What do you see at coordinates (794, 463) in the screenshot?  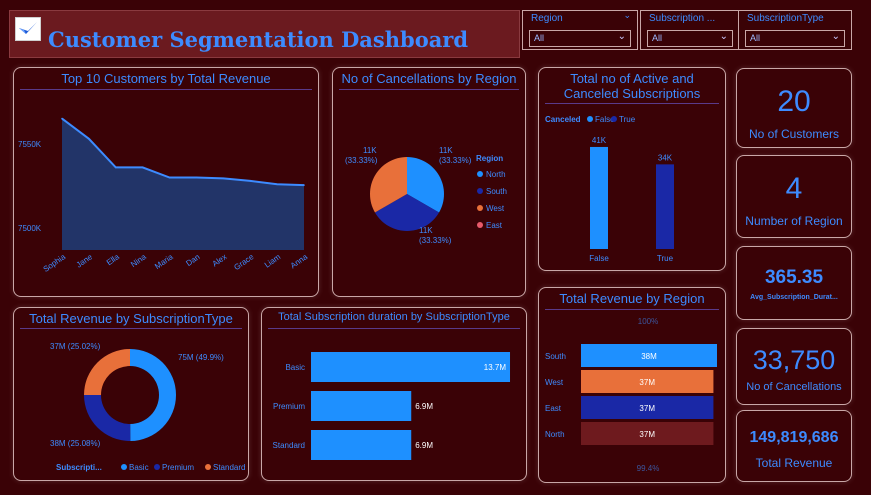 I see `kpi-label: Total Revenue` at bounding box center [794, 463].